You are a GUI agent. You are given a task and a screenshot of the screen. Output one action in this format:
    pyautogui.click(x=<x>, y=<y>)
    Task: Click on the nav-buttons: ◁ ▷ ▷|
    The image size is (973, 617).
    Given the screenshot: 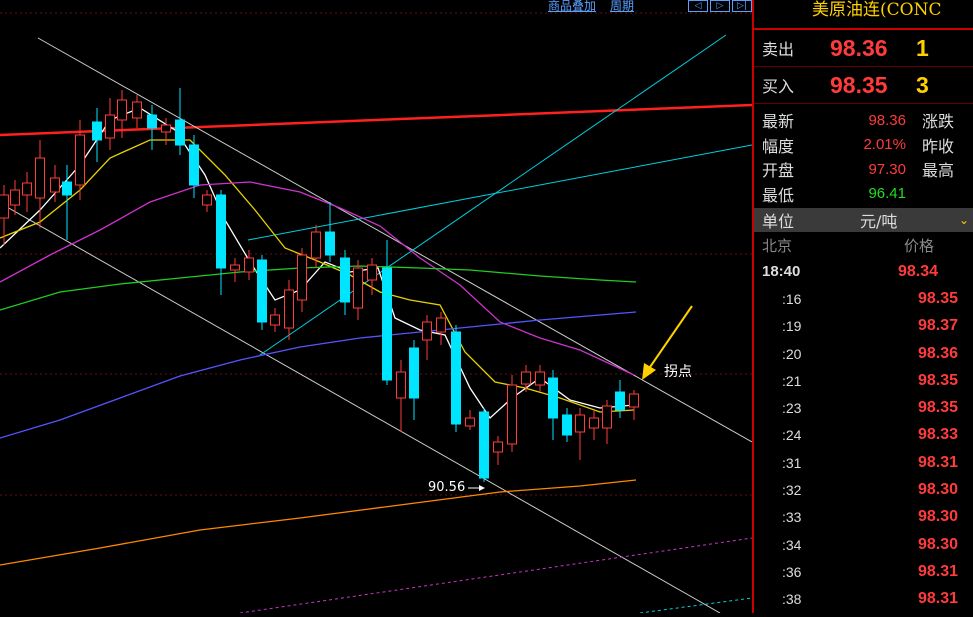 What is the action you would take?
    pyautogui.click(x=720, y=6)
    